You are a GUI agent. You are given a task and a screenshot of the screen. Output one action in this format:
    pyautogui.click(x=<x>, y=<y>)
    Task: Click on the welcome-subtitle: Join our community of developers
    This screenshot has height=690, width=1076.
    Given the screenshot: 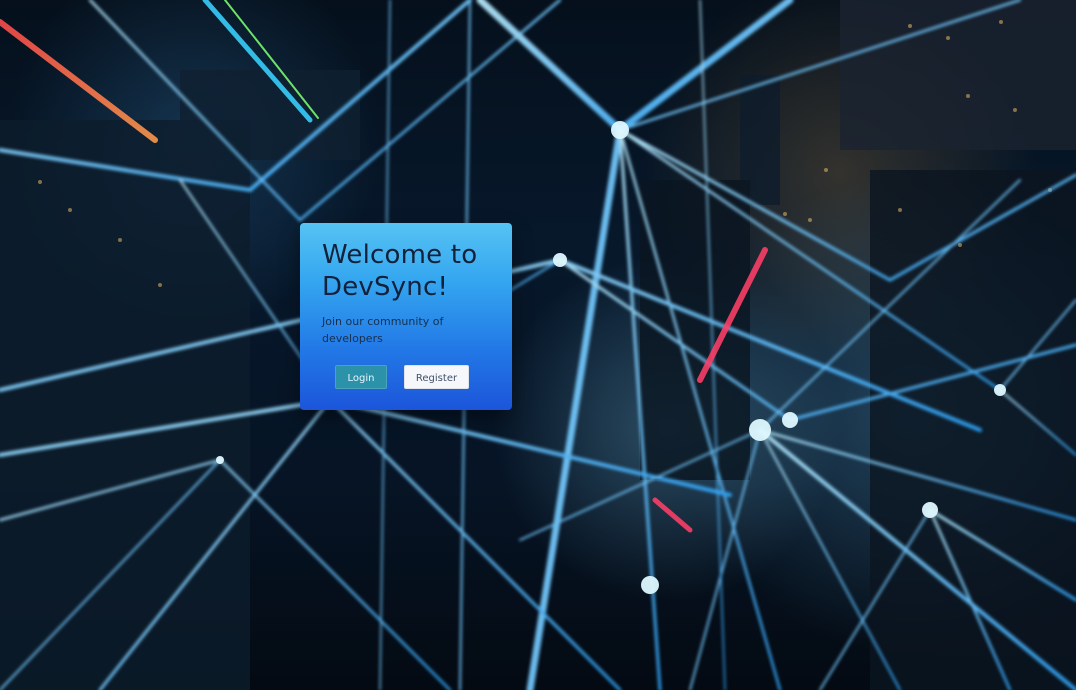 What is the action you would take?
    pyautogui.click(x=383, y=330)
    